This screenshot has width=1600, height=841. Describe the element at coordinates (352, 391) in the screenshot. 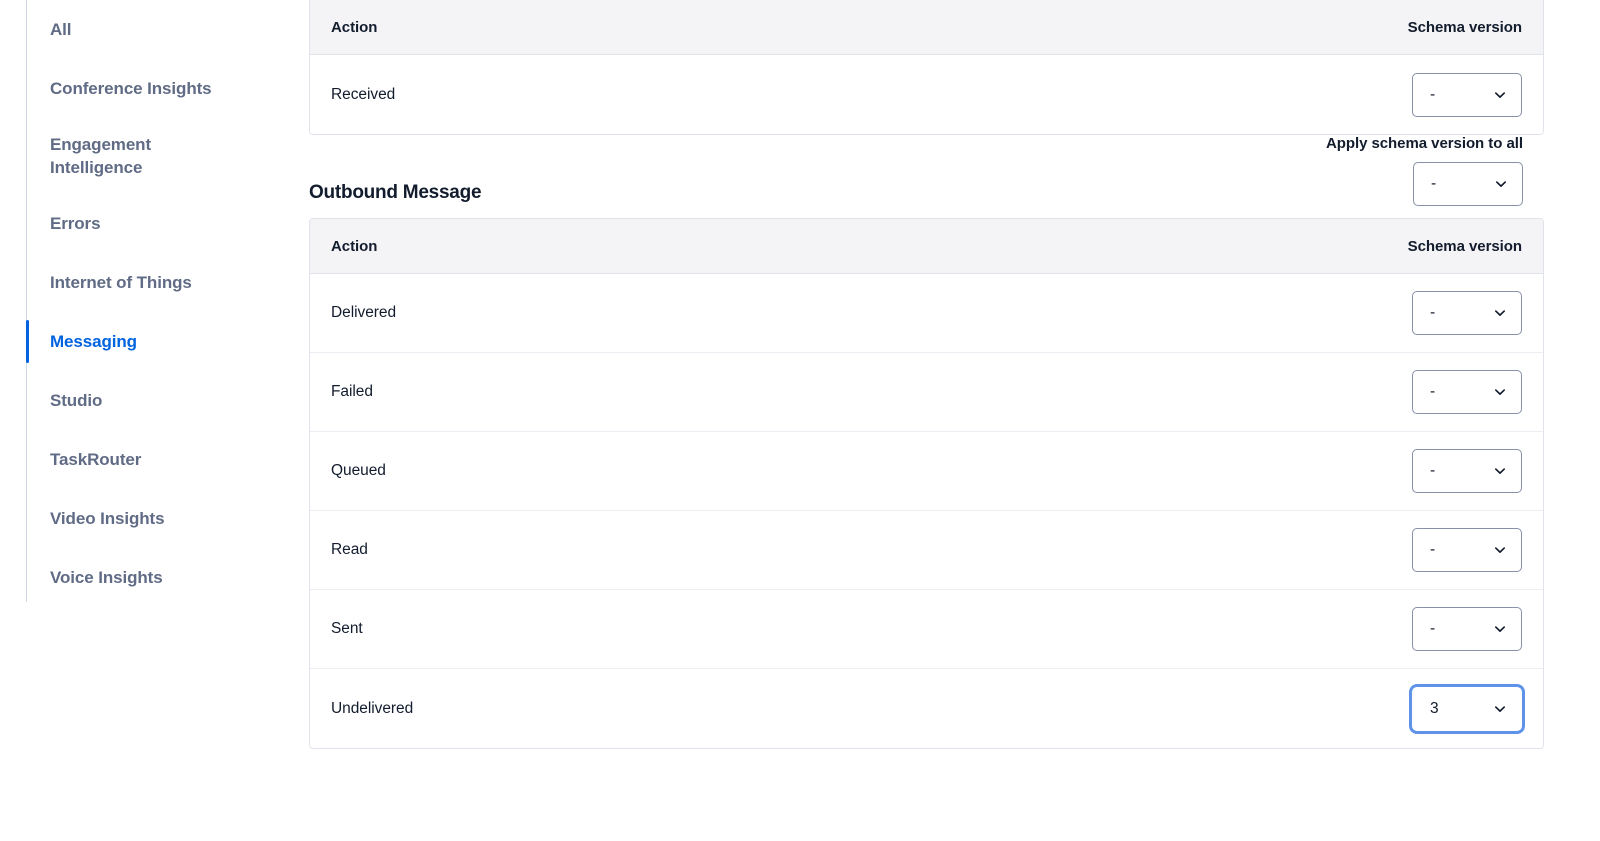

I see `action-name: Failed` at that location.